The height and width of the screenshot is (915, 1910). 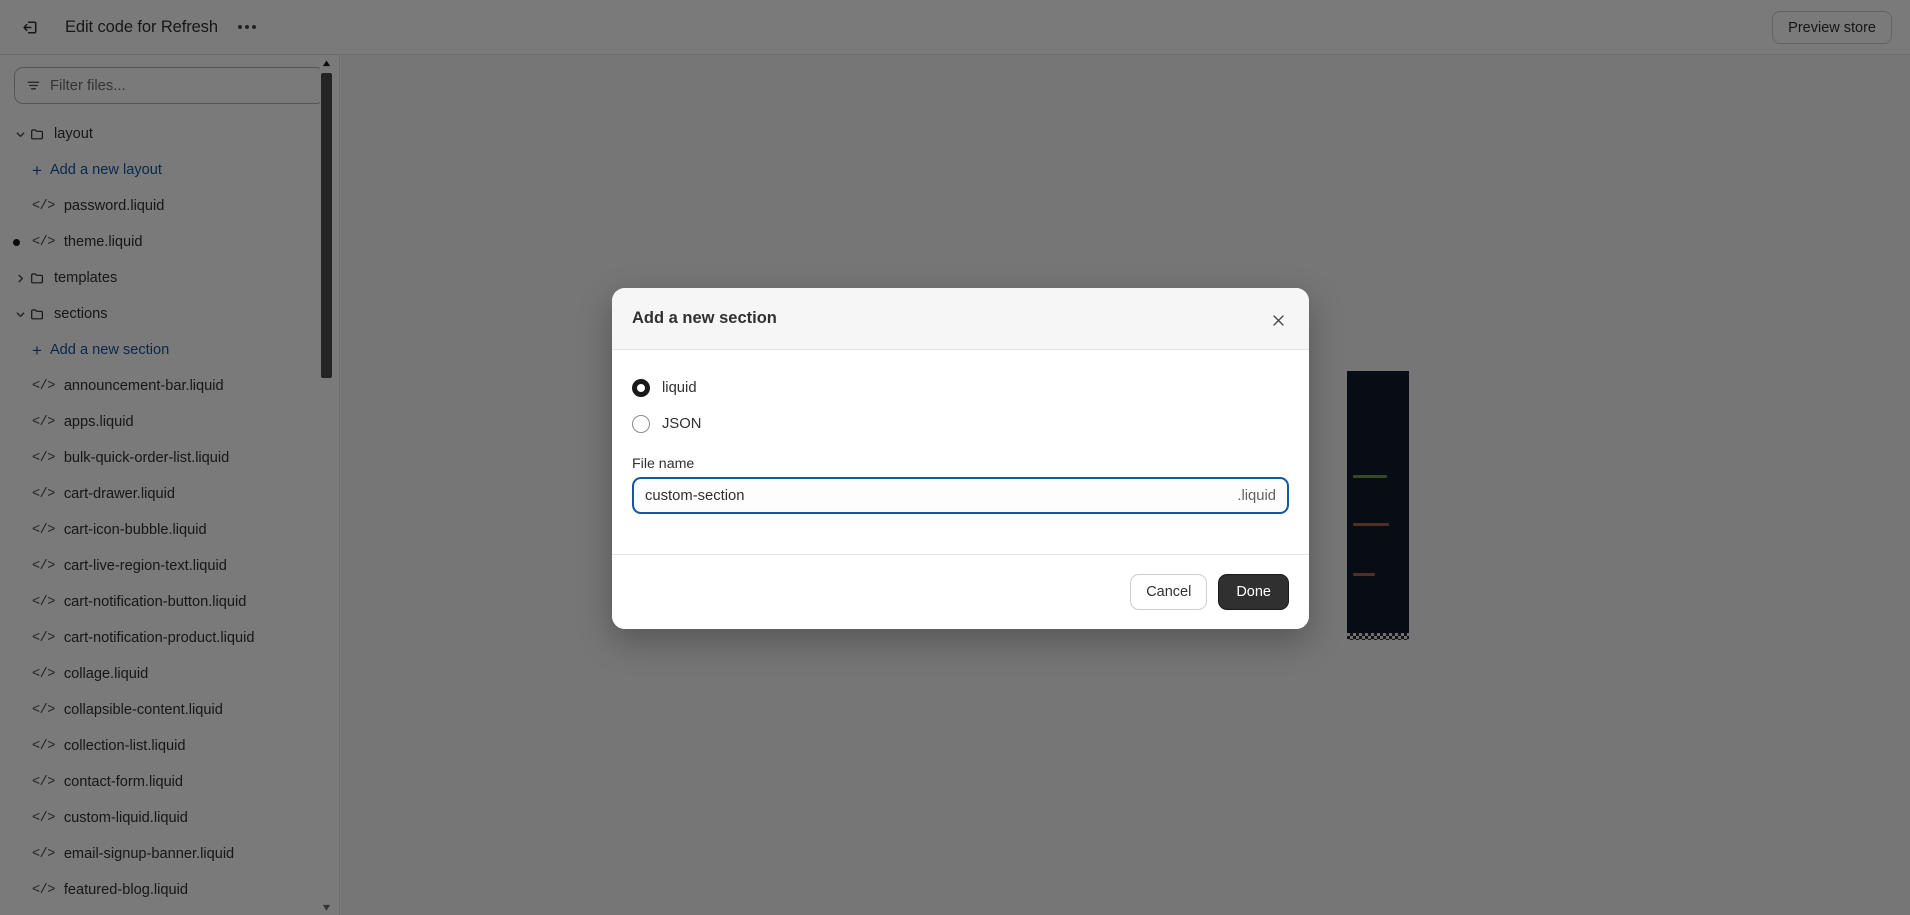 I want to click on cancel-button: Cancel, so click(x=1169, y=592).